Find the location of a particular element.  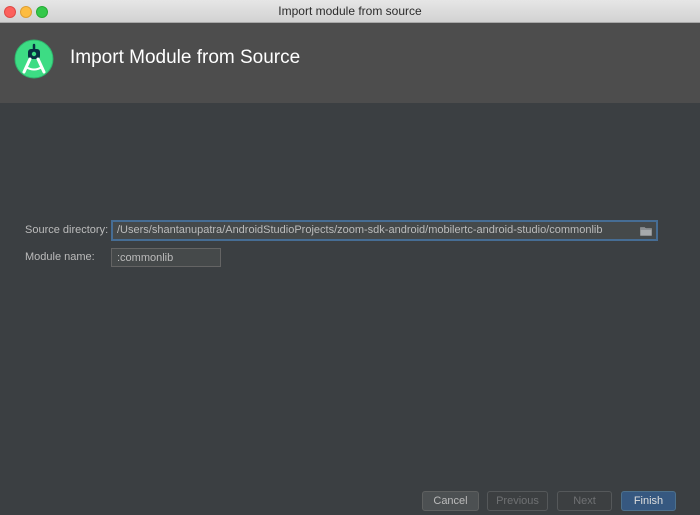

window-title: Import module from source is located at coordinates (350, 11).